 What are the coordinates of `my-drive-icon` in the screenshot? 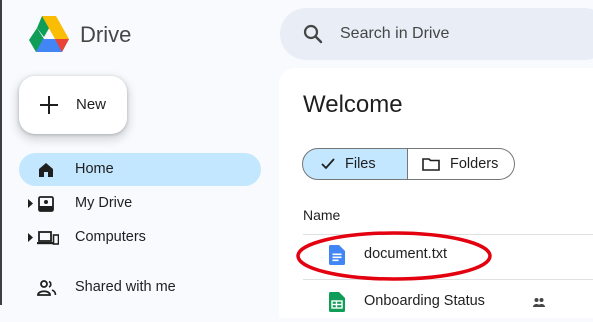 It's located at (46, 204).